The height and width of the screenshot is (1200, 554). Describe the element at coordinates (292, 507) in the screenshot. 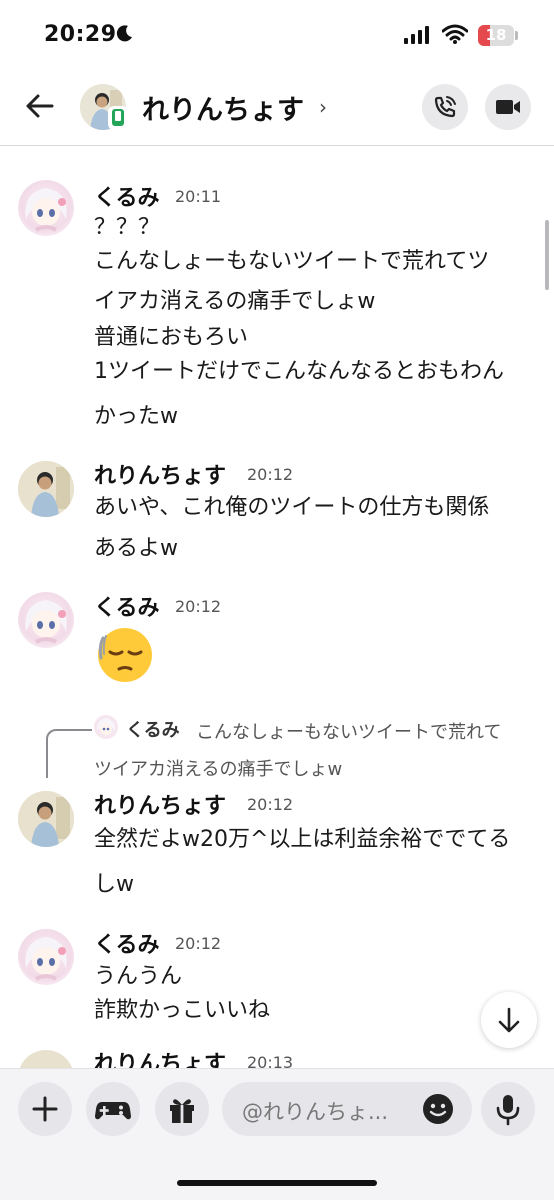

I see `message-line: あいや、これ俺のツイートの仕方も関係` at that location.